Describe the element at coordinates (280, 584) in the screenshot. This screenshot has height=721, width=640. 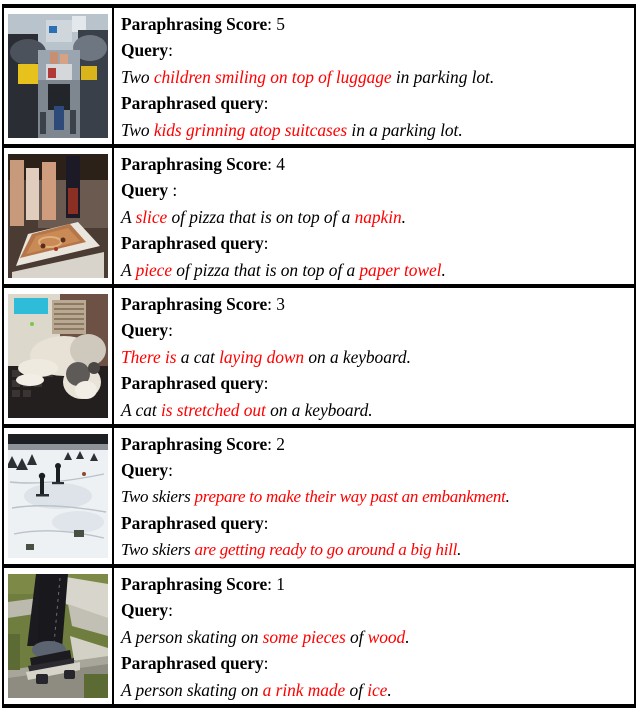
I see `paraphrasing-score-value: 1` at that location.